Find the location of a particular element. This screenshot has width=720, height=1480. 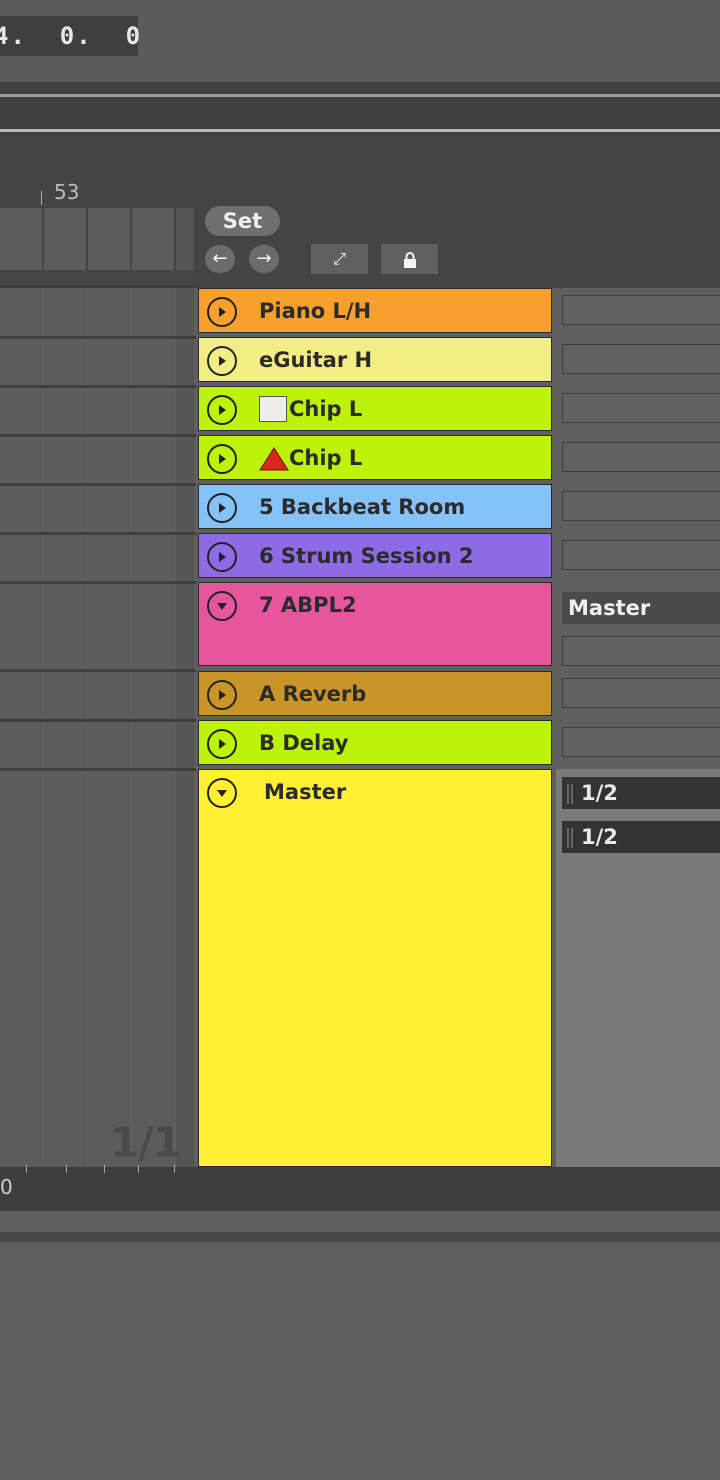

white-square-icon is located at coordinates (273, 409).